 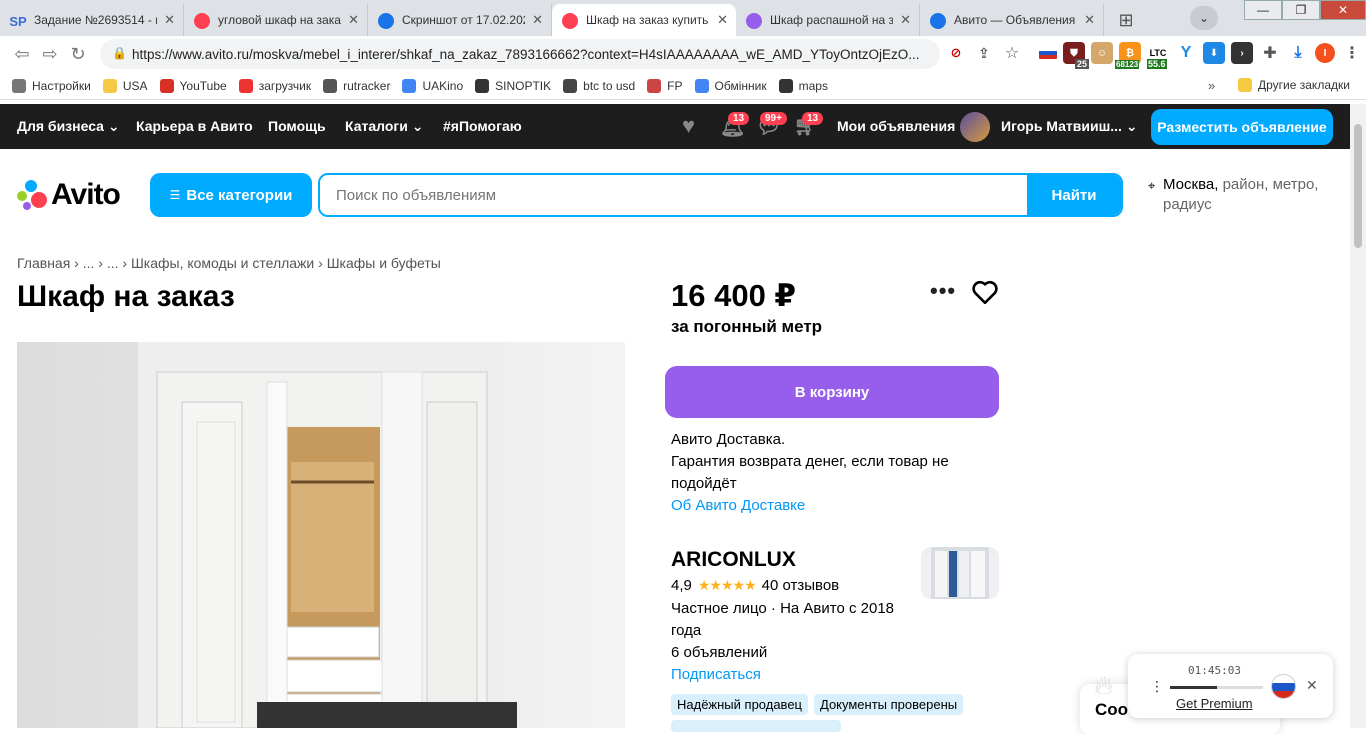 I want to click on language-flag-icon, so click(x=1283, y=686).